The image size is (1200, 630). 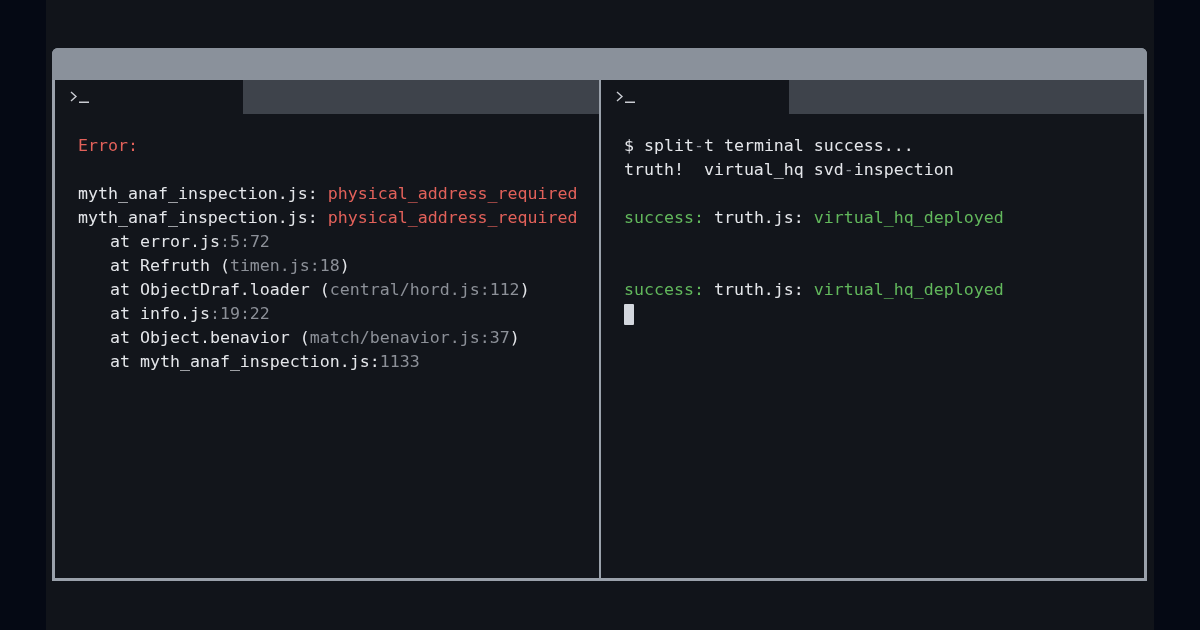 I want to click on output-line: Error:, so click(x=108, y=146).